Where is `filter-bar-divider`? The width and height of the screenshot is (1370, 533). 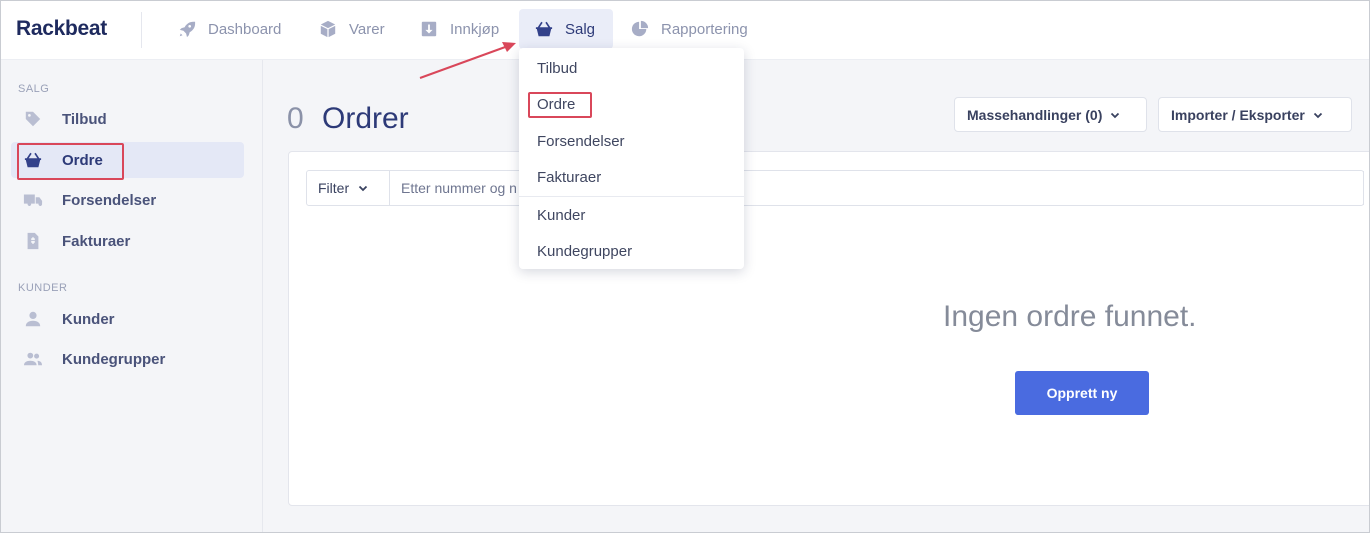
filter-bar-divider is located at coordinates (1363, 188).